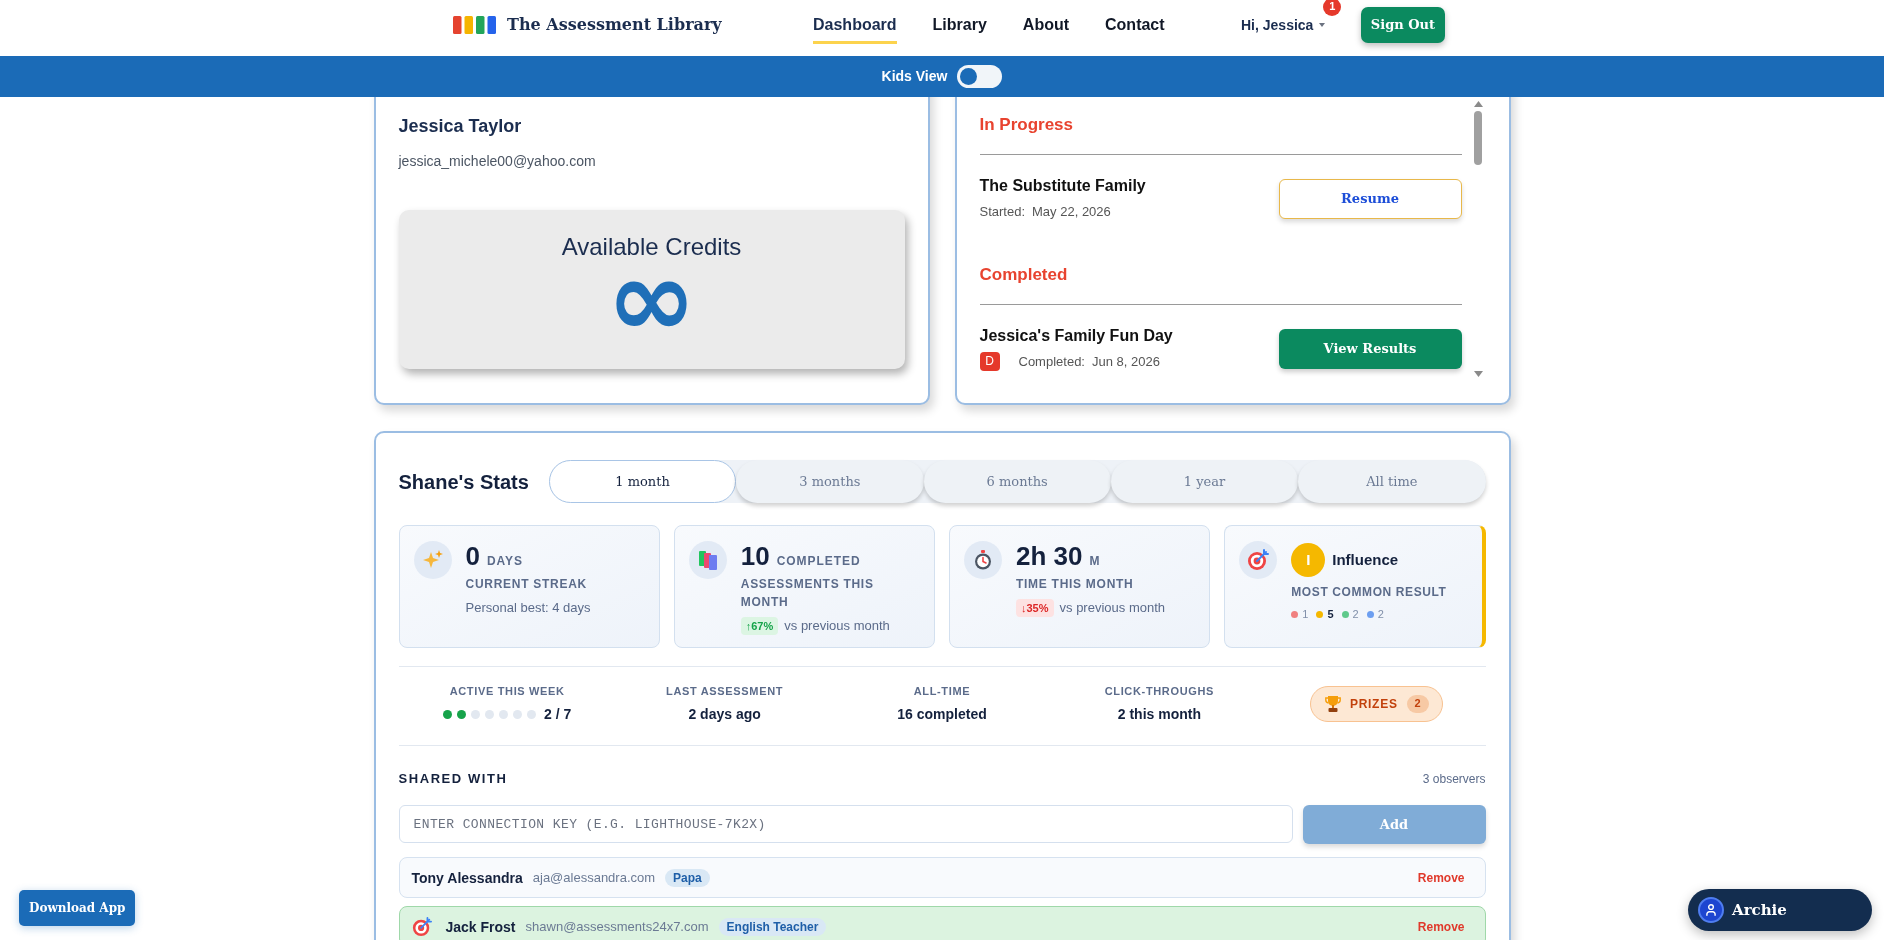 This screenshot has height=940, width=1884. Describe the element at coordinates (724, 714) in the screenshot. I see `summary-value: 2 days ago` at that location.